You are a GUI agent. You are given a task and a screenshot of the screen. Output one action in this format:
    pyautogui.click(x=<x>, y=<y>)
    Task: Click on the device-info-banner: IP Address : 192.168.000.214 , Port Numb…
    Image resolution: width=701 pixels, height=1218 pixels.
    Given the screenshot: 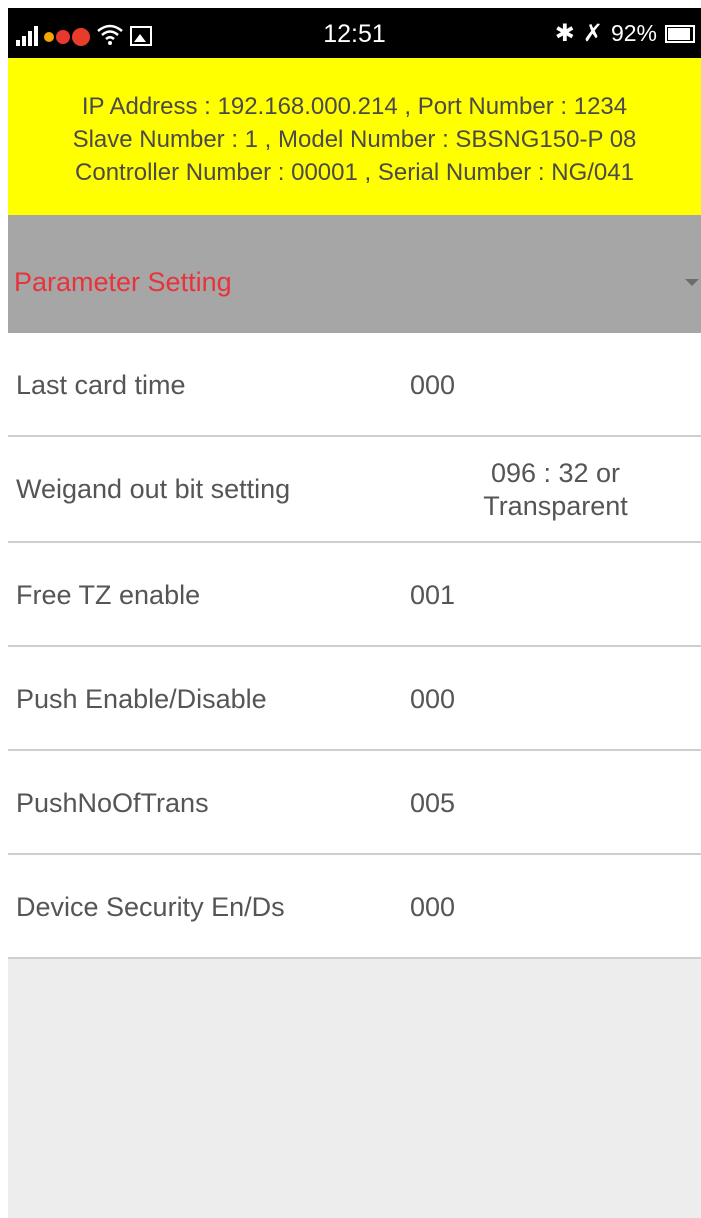 What is the action you would take?
    pyautogui.click(x=354, y=136)
    